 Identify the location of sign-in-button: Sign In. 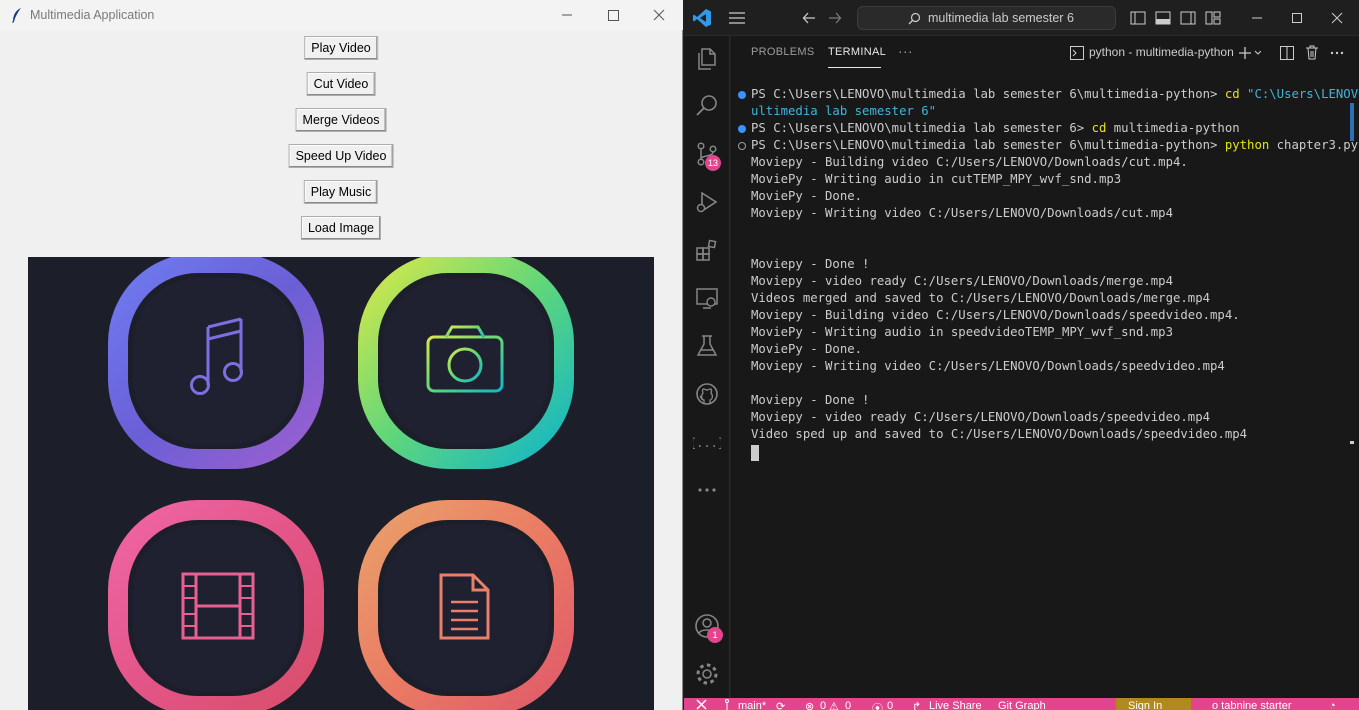
(1145, 705).